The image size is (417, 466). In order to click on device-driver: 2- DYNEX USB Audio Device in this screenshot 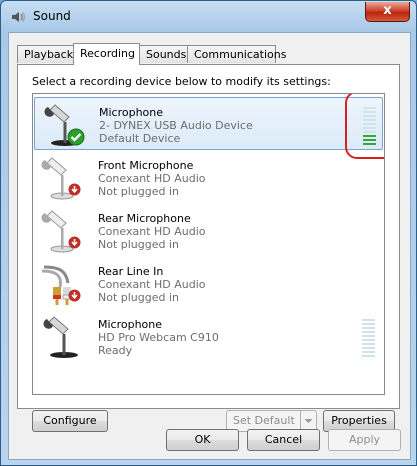, I will do `click(176, 125)`.